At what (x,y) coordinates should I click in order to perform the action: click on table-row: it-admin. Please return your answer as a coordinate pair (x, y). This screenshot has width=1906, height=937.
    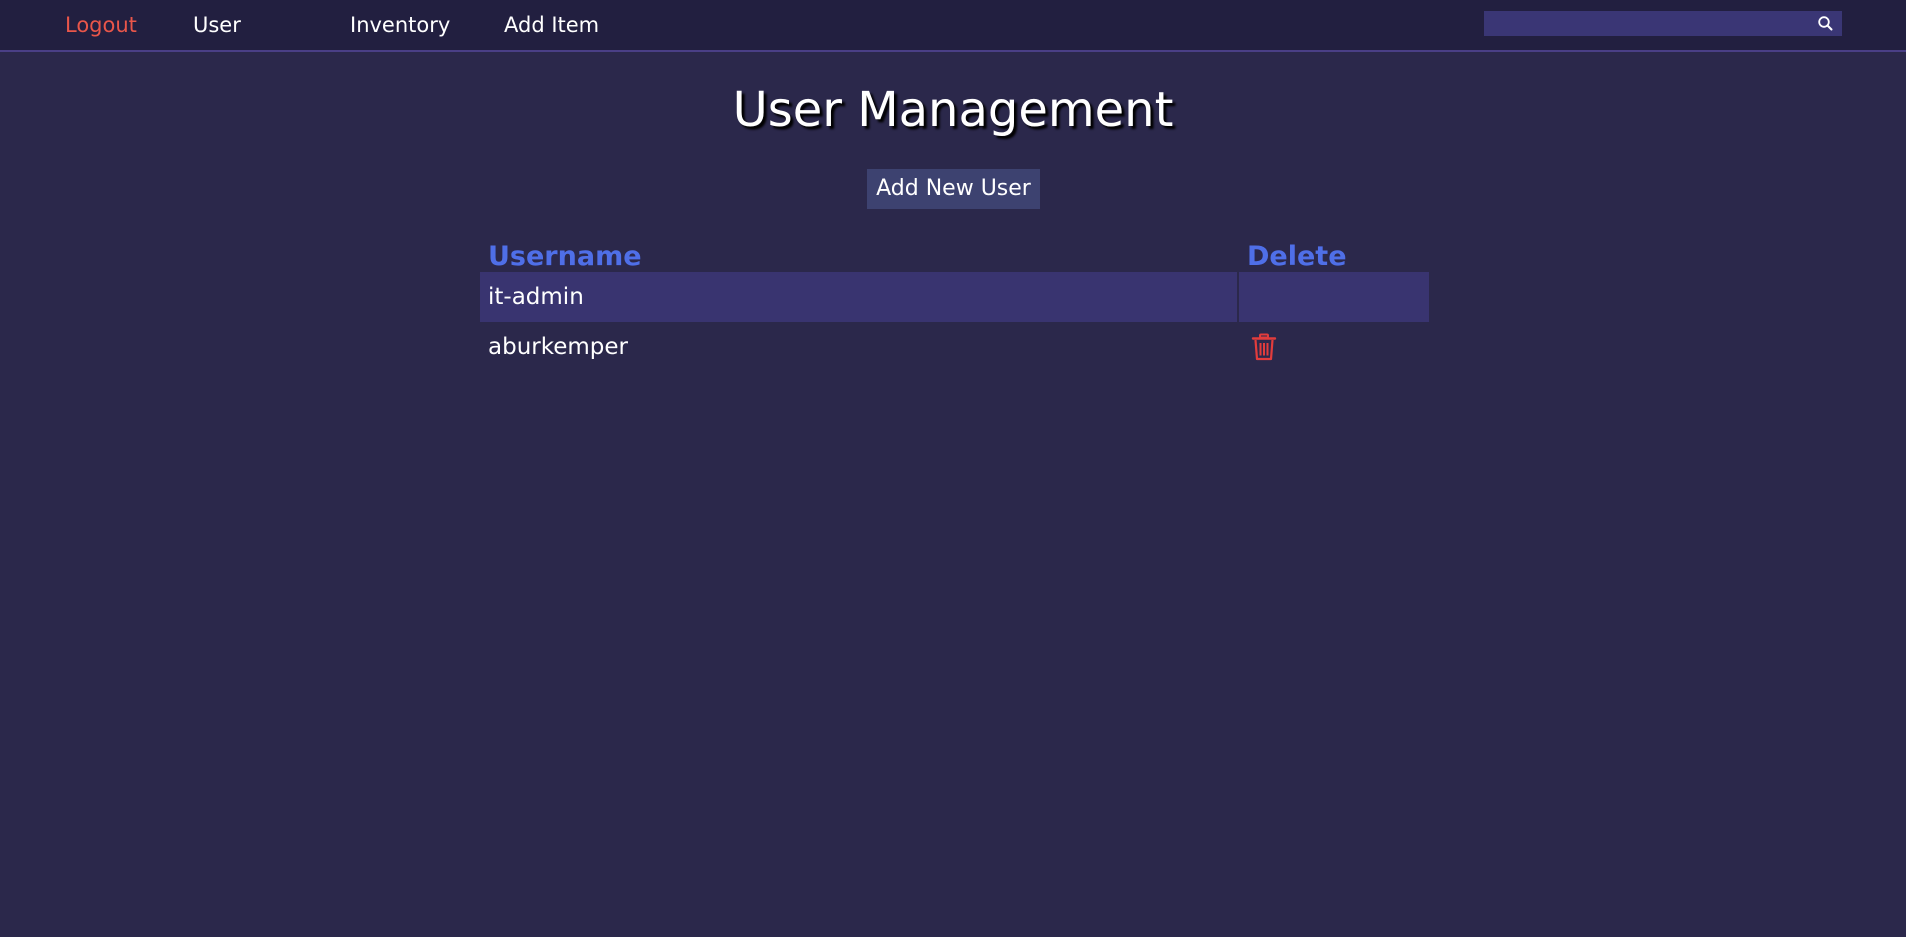
    Looking at the image, I should click on (954, 297).